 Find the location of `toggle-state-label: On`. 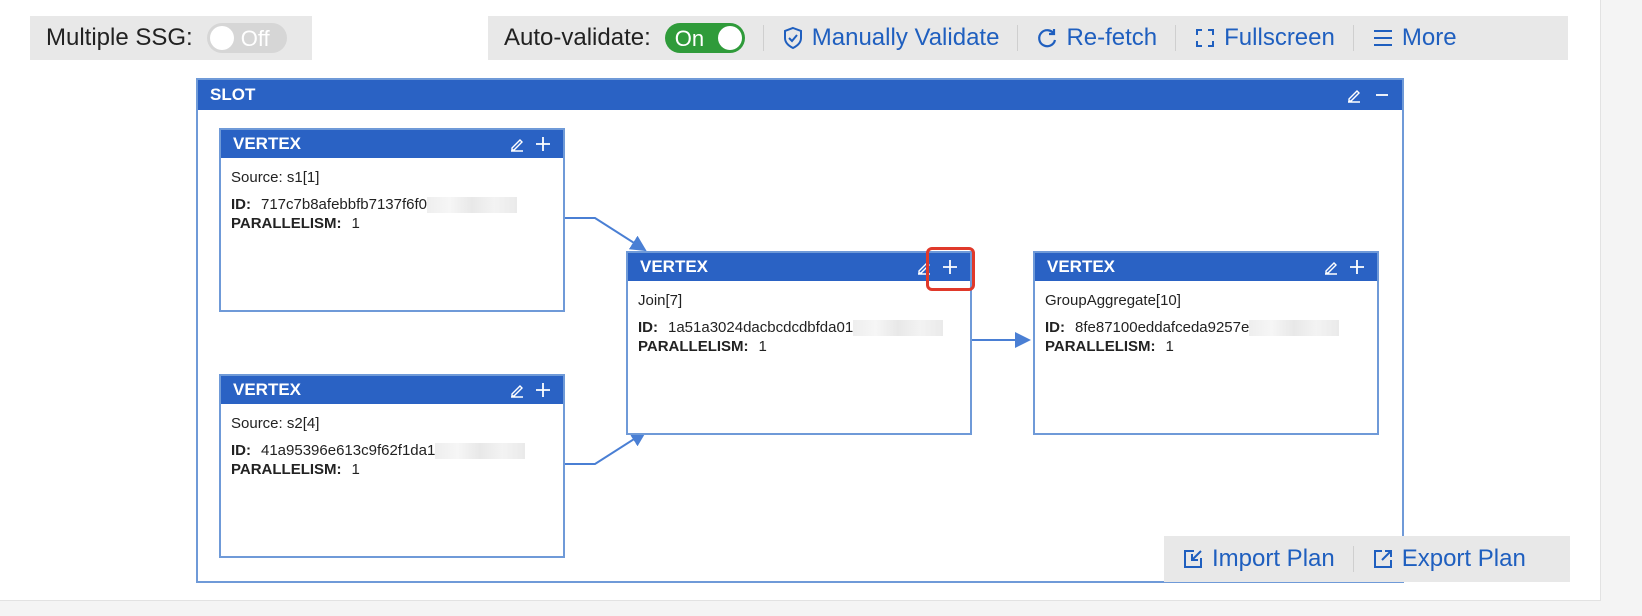

toggle-state-label: On is located at coordinates (689, 38).